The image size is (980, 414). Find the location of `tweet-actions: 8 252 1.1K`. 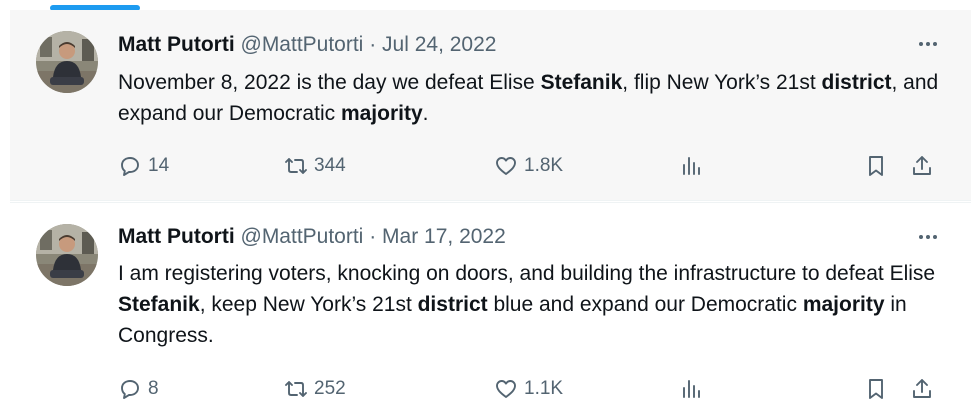

tweet-actions: 8 252 1.1K is located at coordinates (529, 389).